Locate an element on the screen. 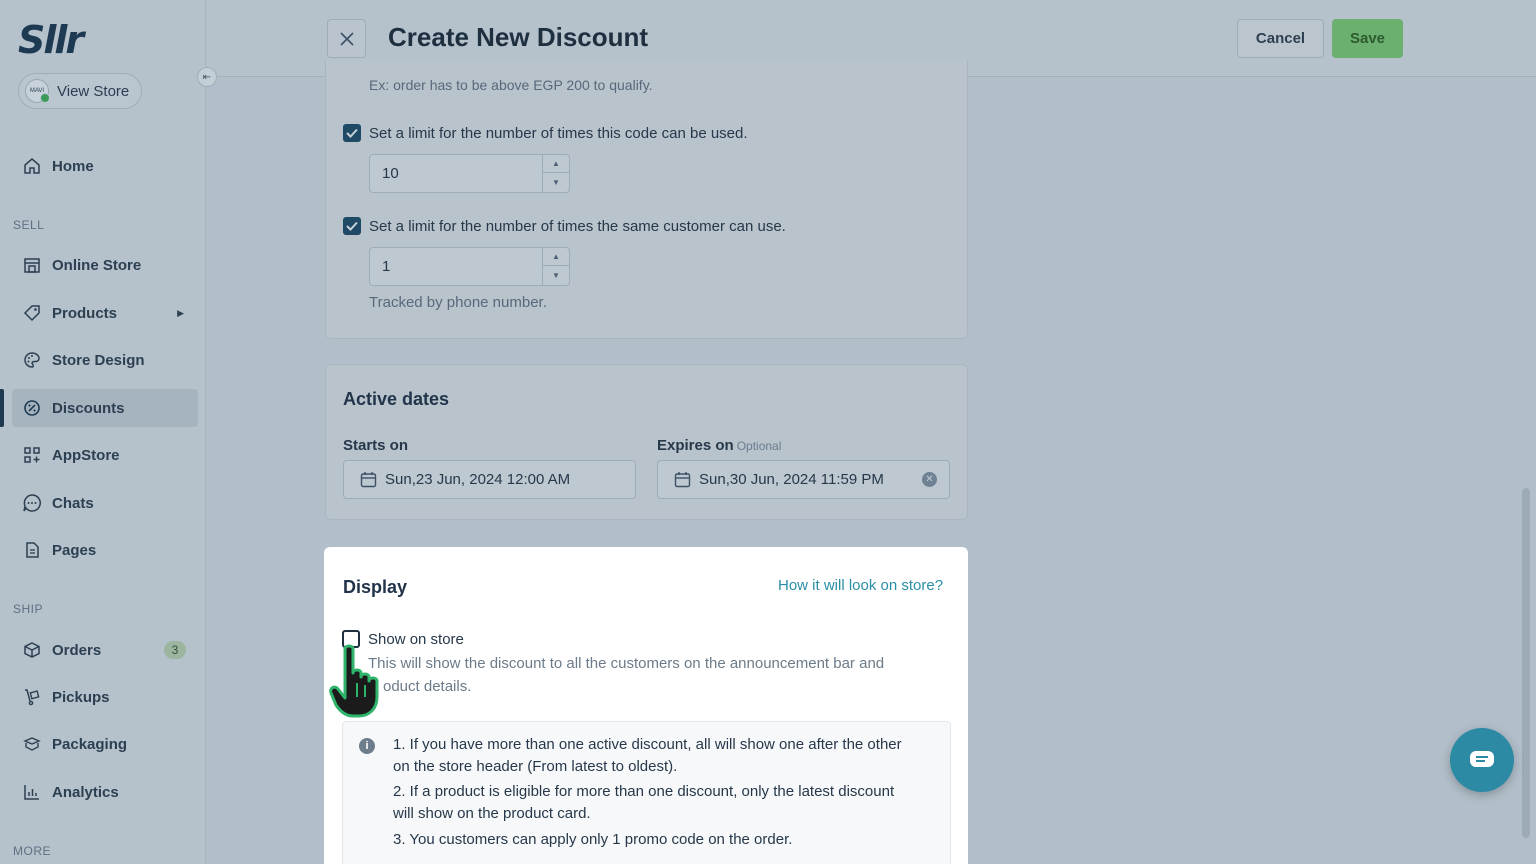 Image resolution: width=1536 pixels, height=864 pixels. clear-date-icon: ✕ is located at coordinates (929, 479).